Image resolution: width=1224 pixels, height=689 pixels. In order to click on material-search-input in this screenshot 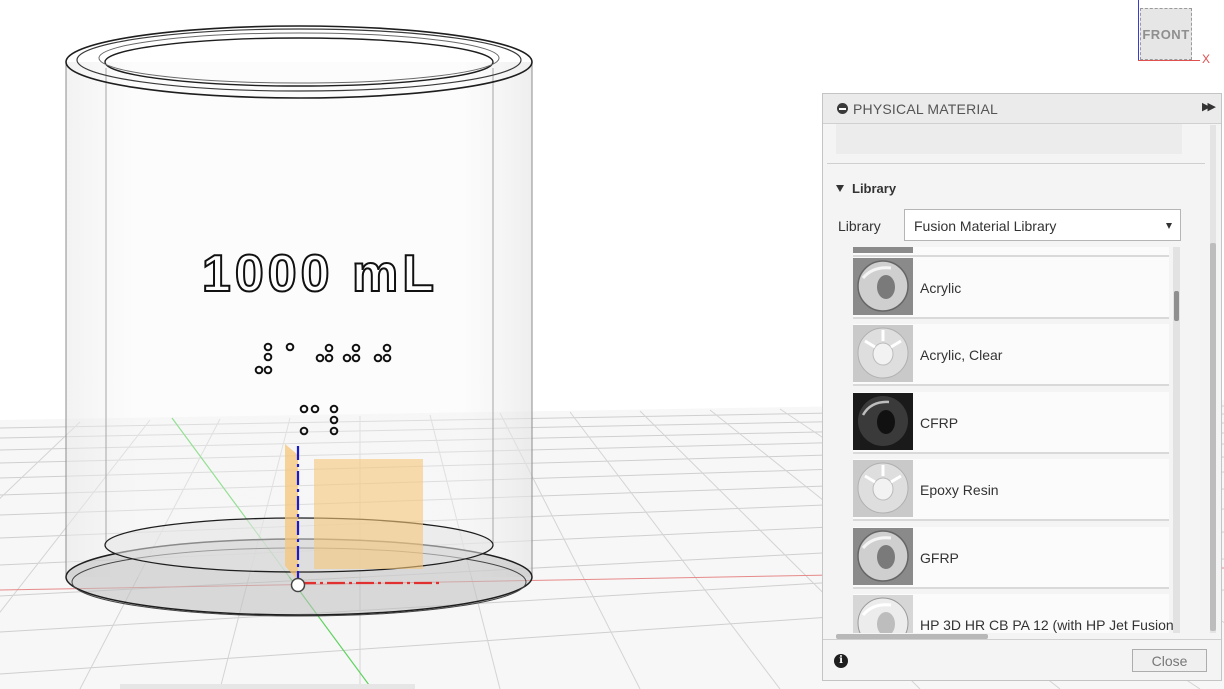, I will do `click(1009, 139)`.